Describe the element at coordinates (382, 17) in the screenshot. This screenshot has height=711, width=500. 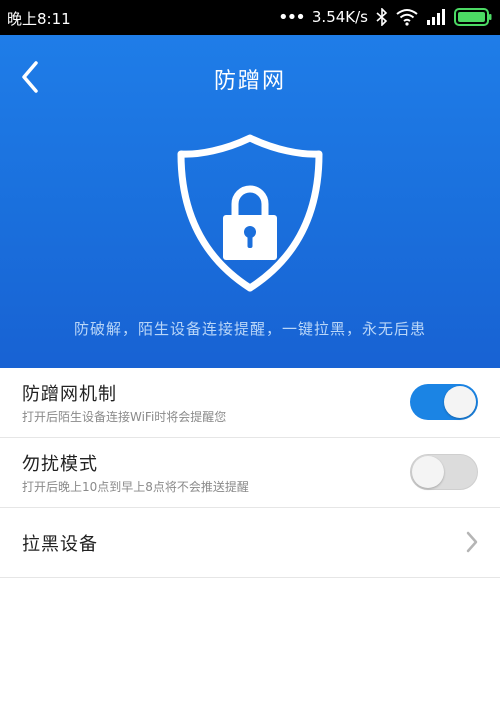
I see `bluetooth-icon` at that location.